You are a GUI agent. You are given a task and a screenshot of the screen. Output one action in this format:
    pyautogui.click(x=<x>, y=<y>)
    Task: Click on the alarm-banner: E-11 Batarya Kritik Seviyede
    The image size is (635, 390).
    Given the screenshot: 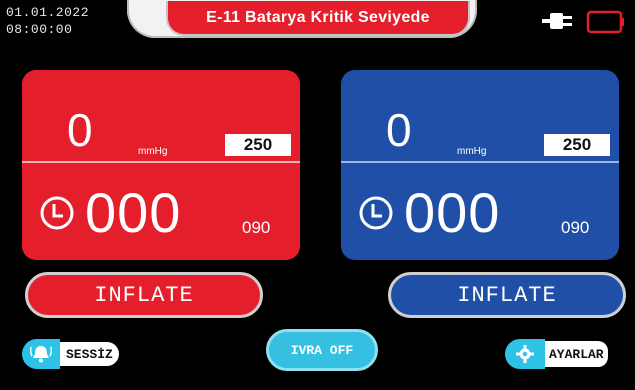 What is the action you would take?
    pyautogui.click(x=318, y=18)
    